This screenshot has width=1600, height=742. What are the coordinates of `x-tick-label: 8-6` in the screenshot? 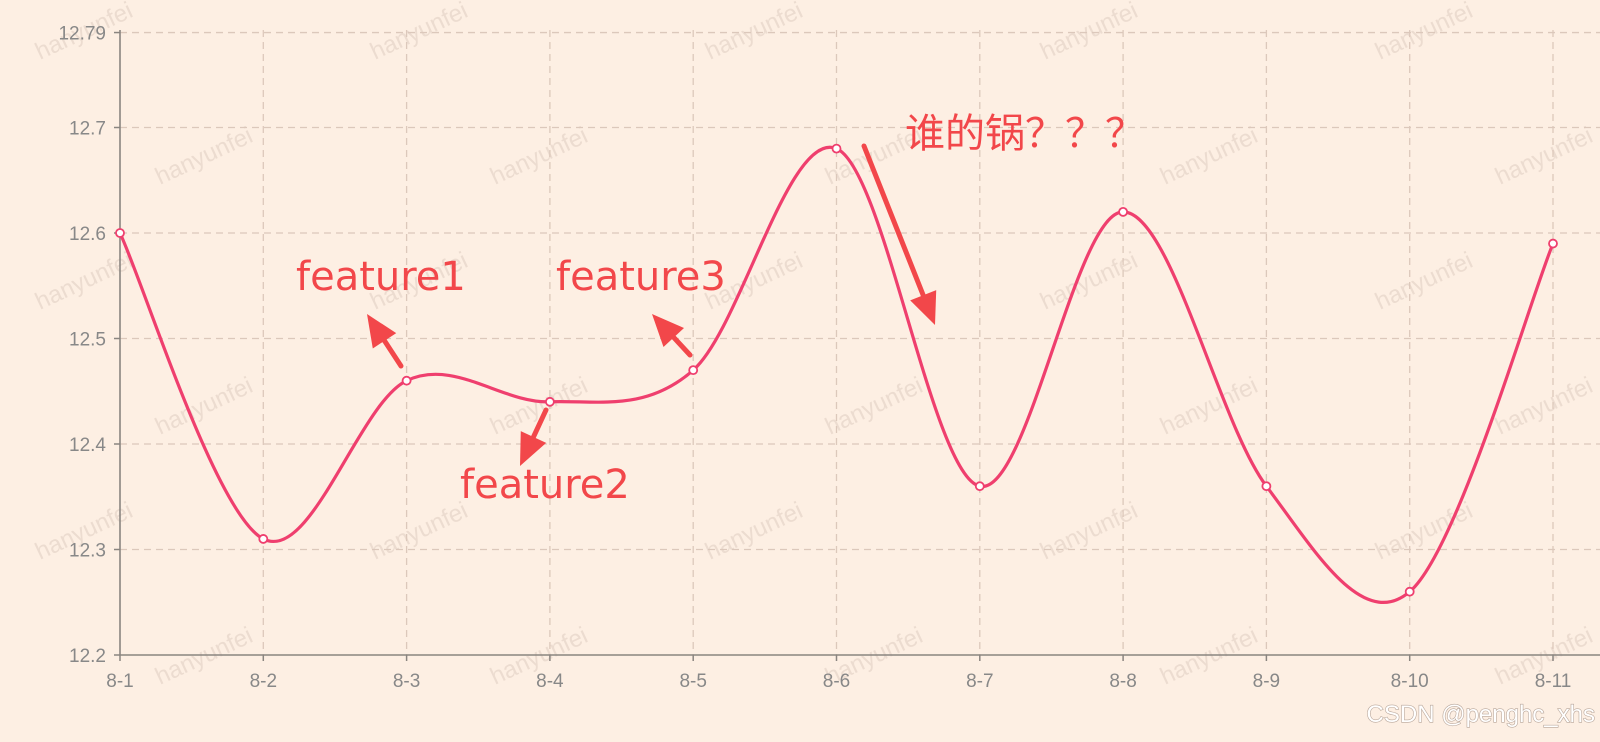 It's located at (836, 681).